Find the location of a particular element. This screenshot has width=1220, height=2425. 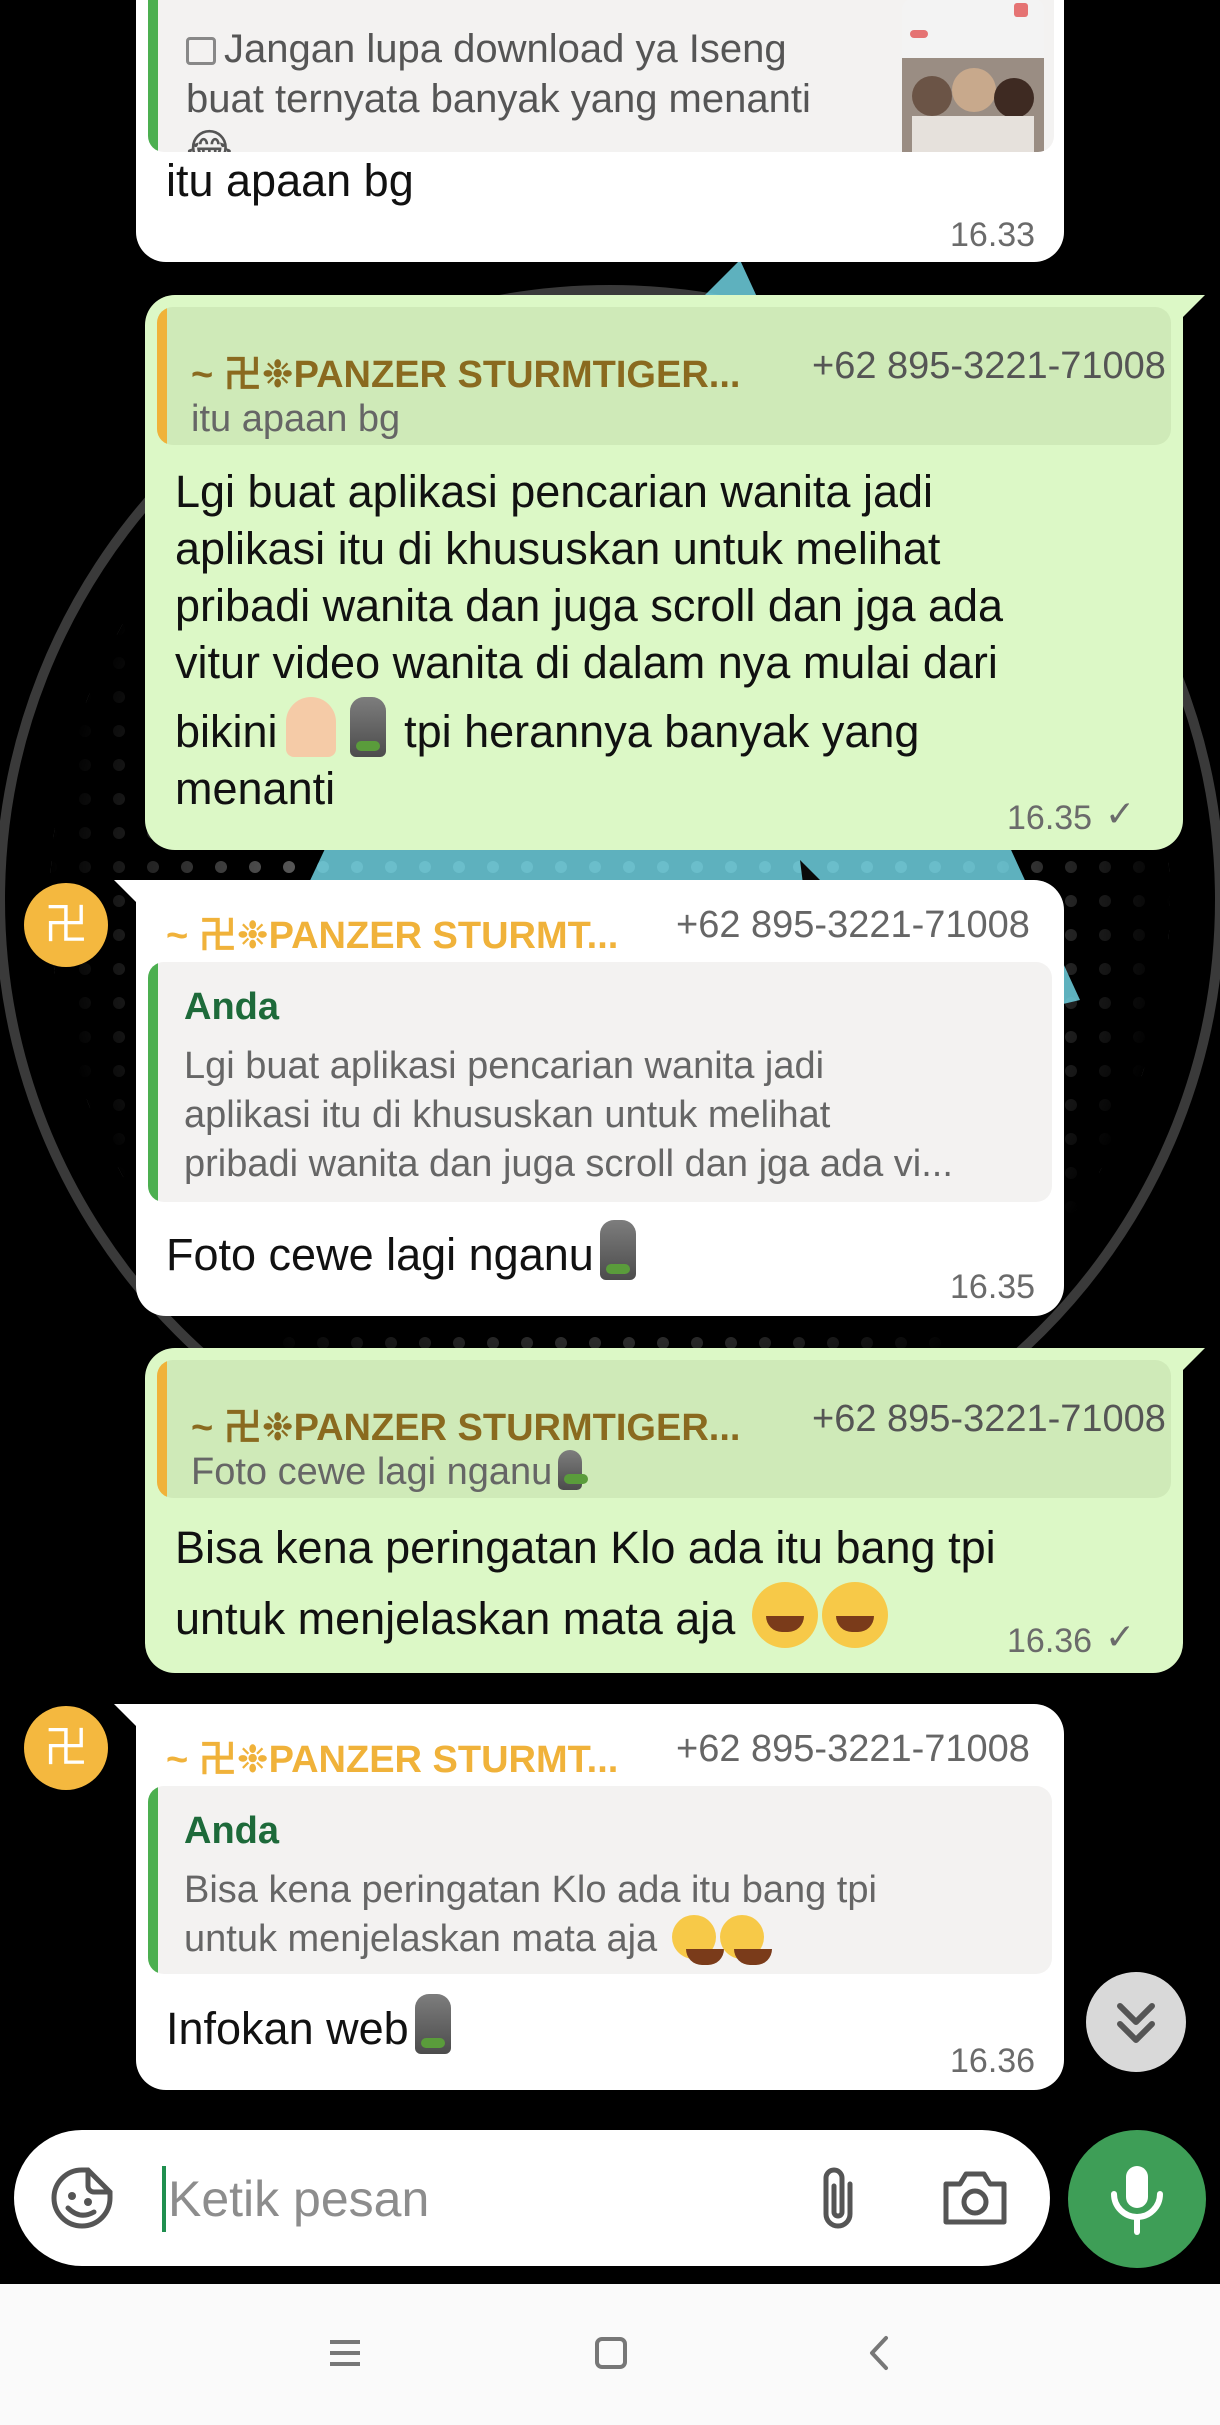

laughing-emoji: 😂 is located at coordinates (209, 139).